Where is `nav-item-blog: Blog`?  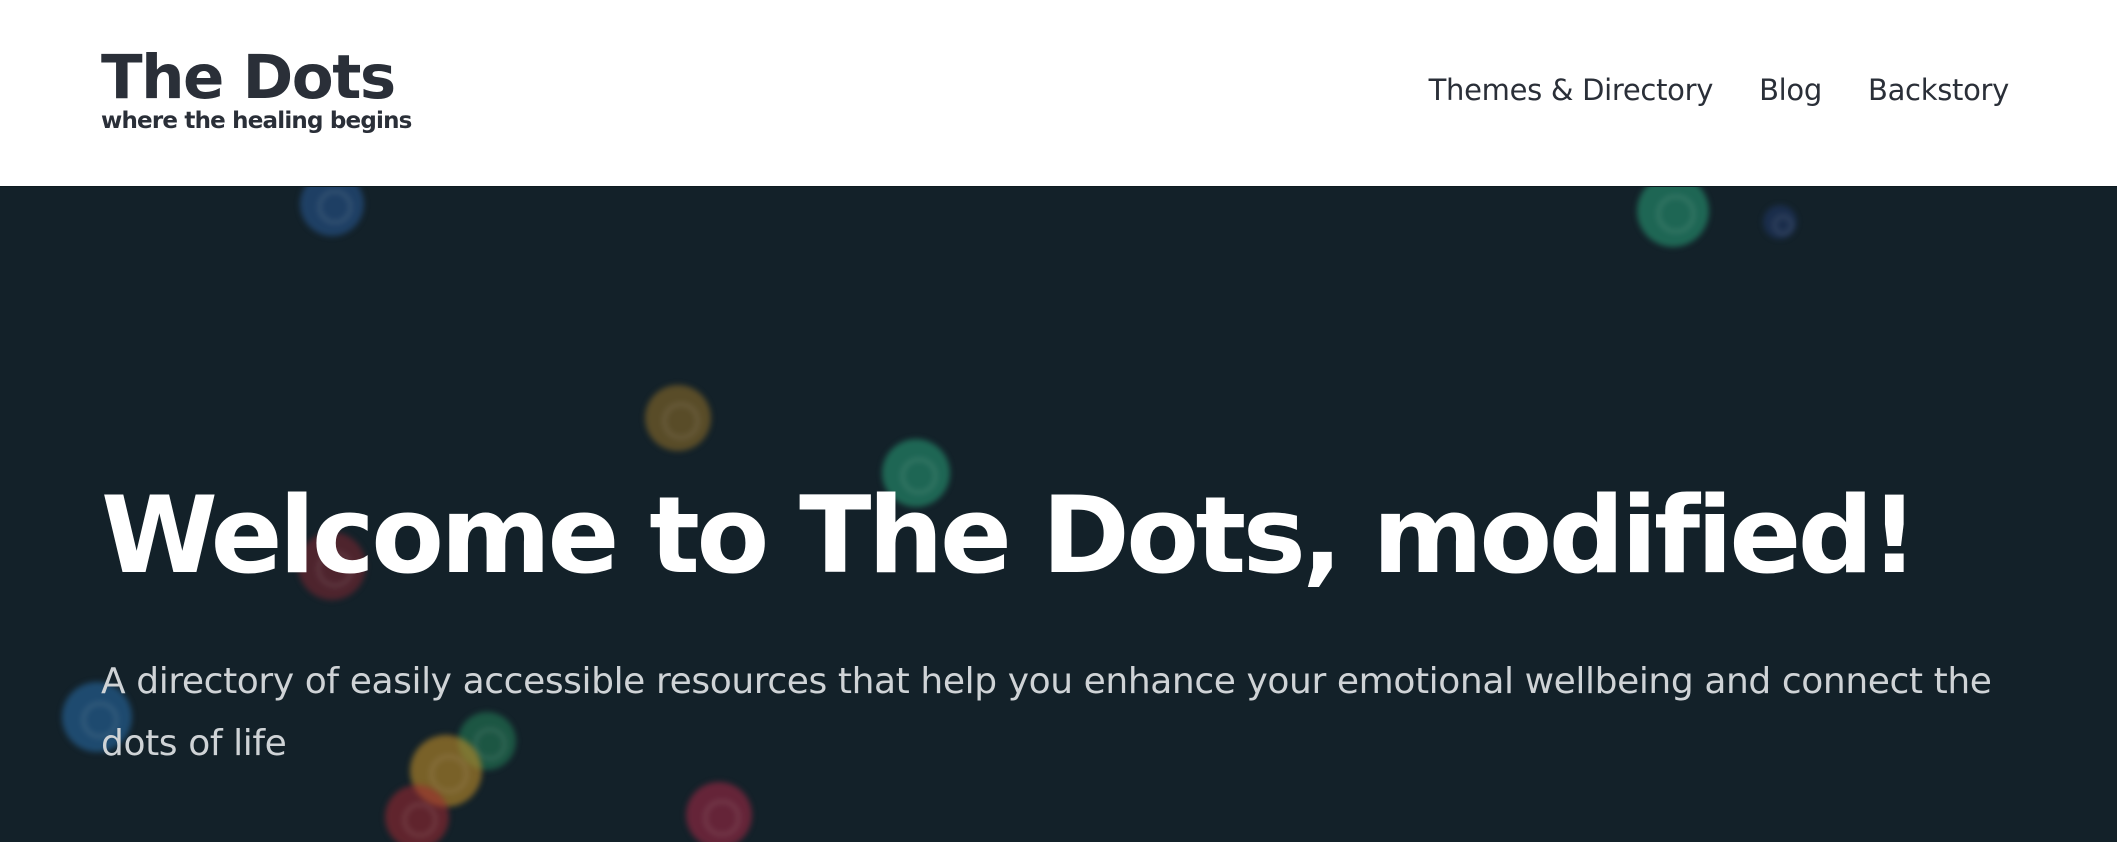
nav-item-blog: Blog is located at coordinates (1790, 90).